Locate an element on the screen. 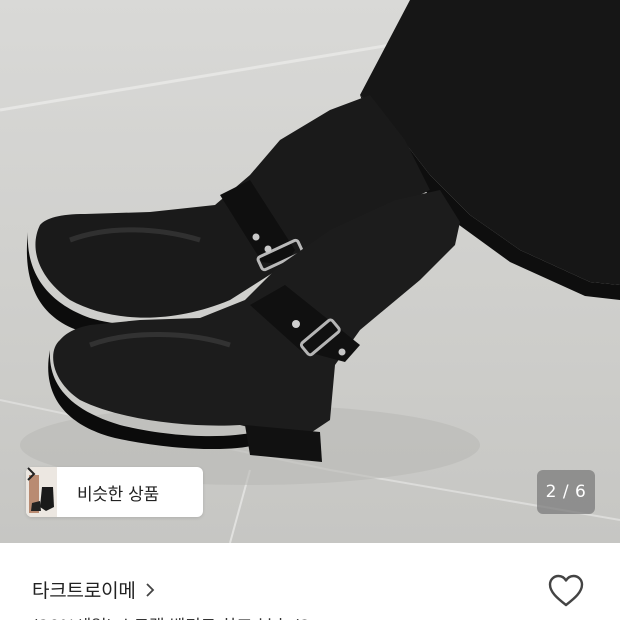  product-title: (20%세일) 스트랩 벨티드 하프 부츠 (2 is located at coordinates (171, 616).